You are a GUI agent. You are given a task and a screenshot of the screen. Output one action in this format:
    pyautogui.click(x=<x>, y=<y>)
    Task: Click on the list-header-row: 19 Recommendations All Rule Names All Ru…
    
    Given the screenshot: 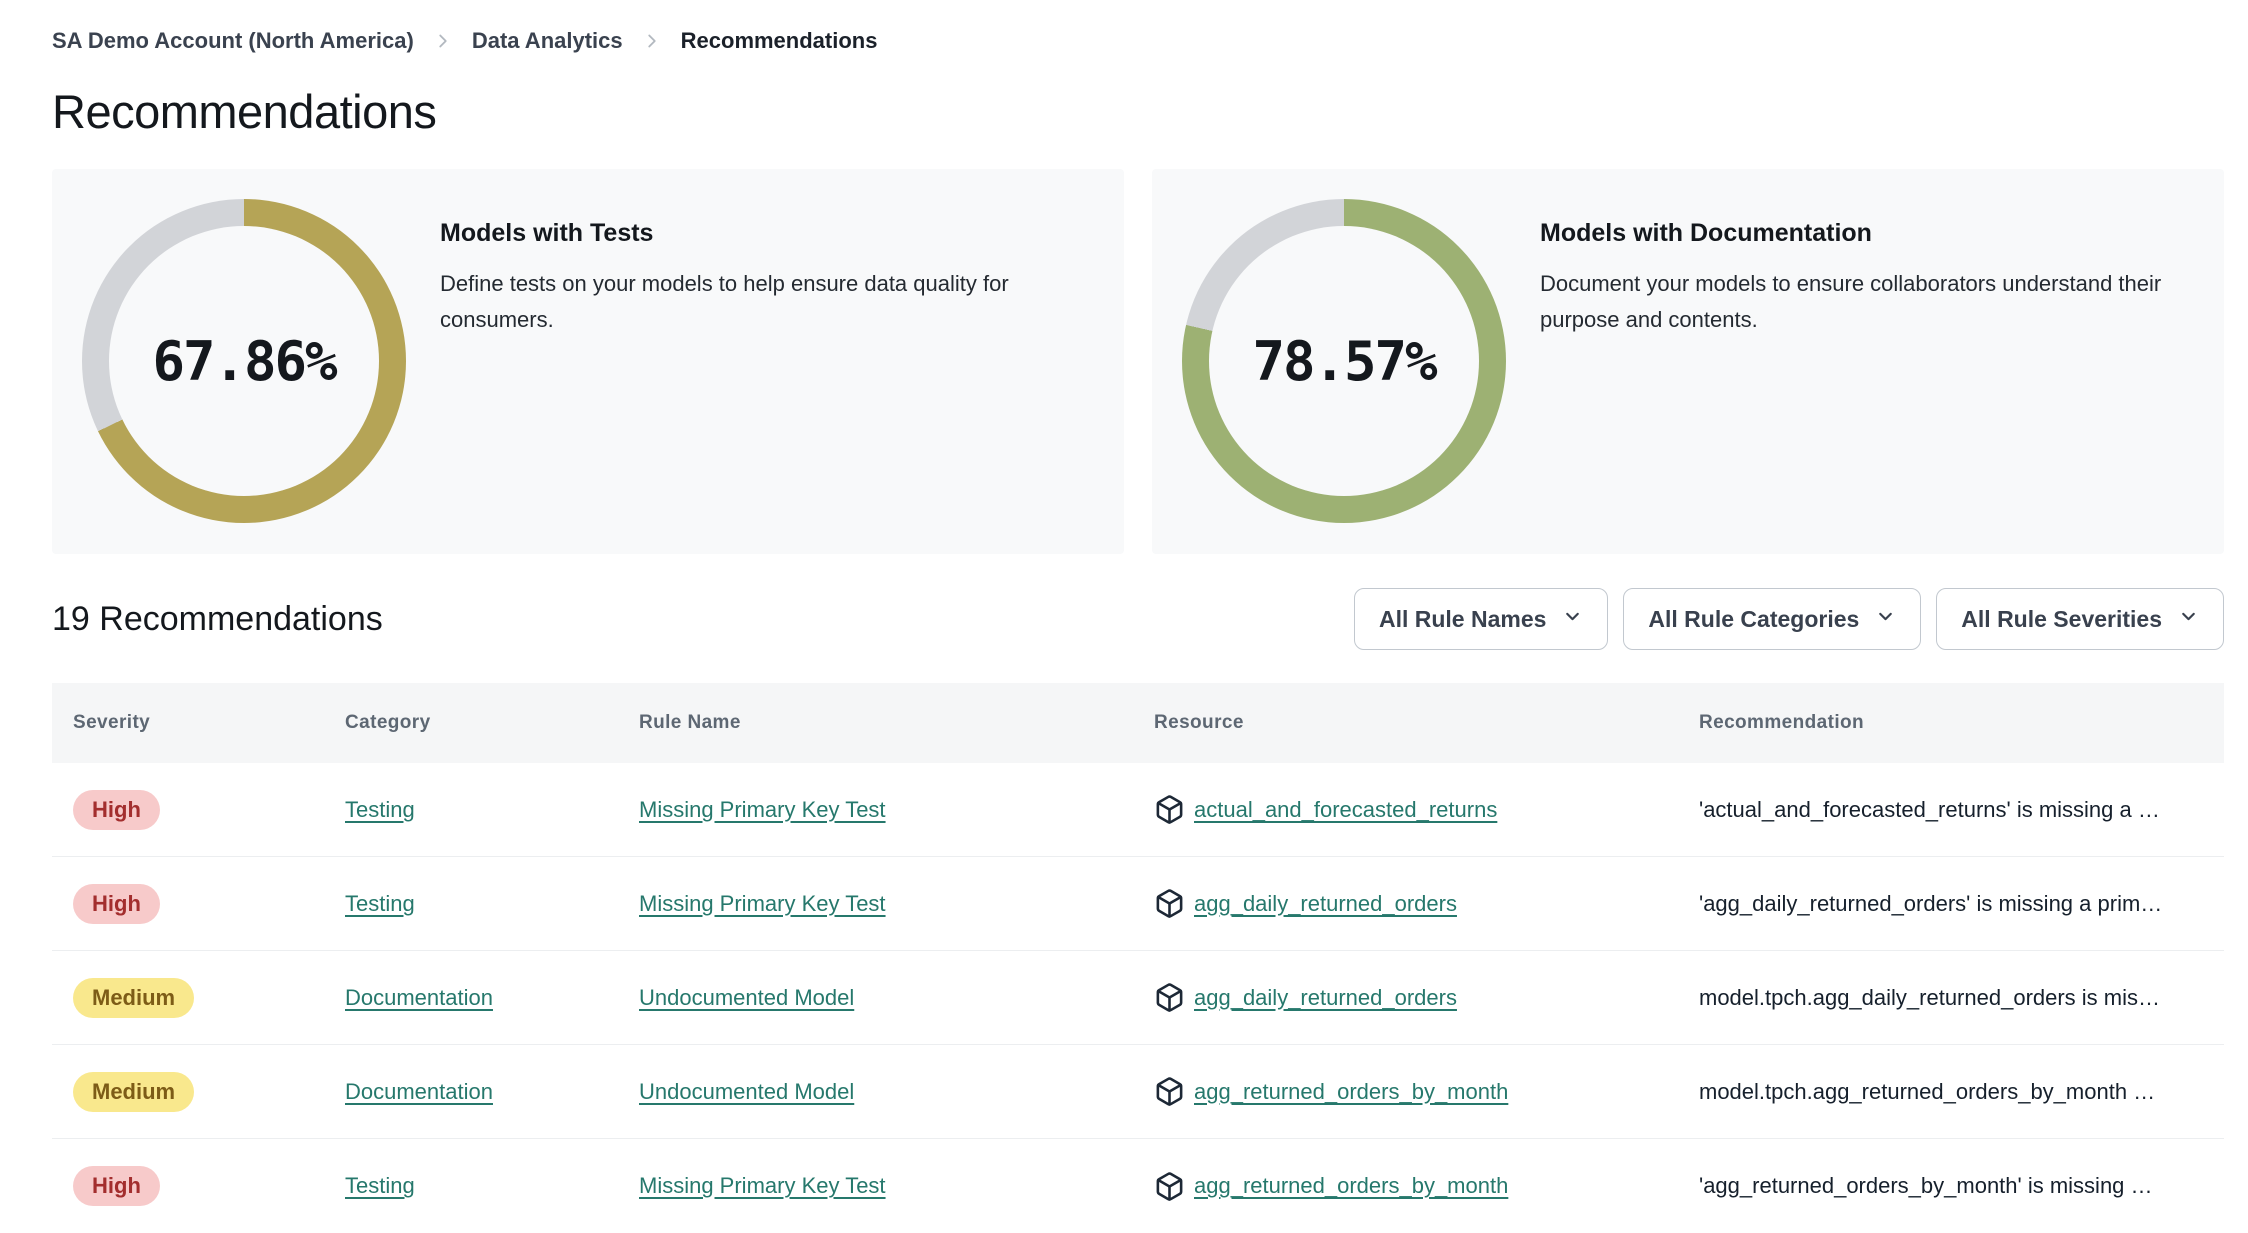 What is the action you would take?
    pyautogui.click(x=1138, y=619)
    